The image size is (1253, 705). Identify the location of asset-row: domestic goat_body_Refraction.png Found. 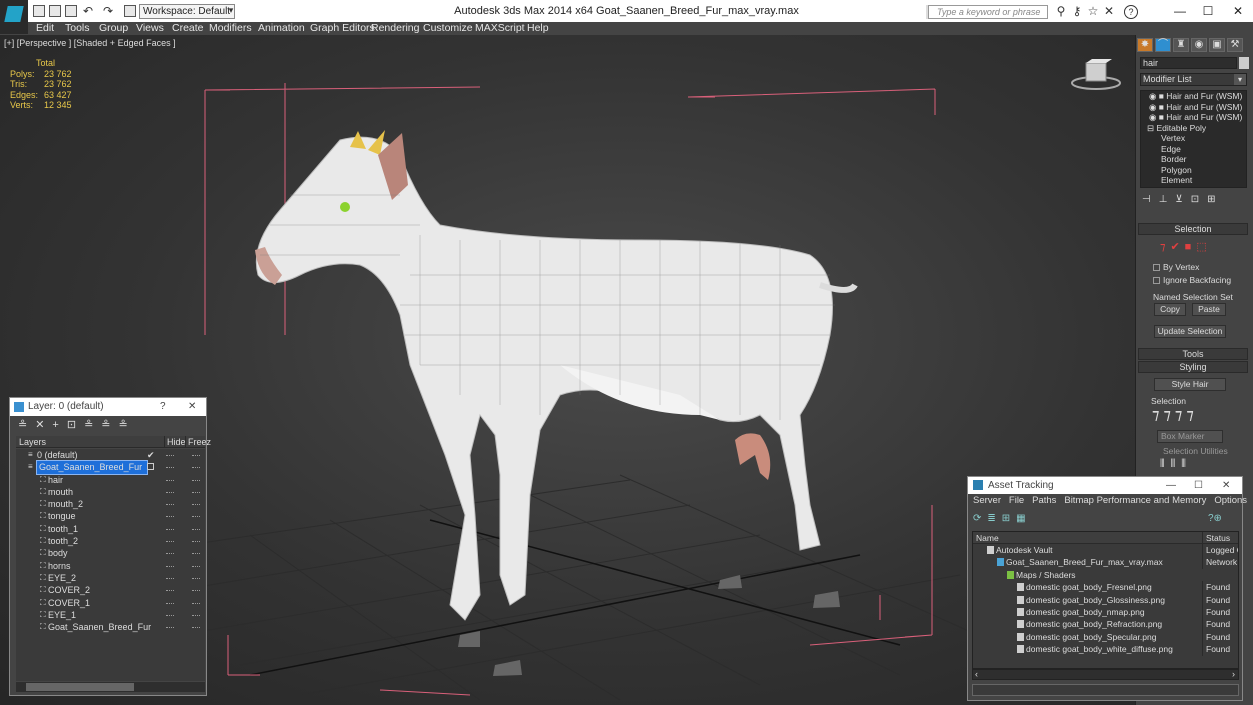
(1105, 624).